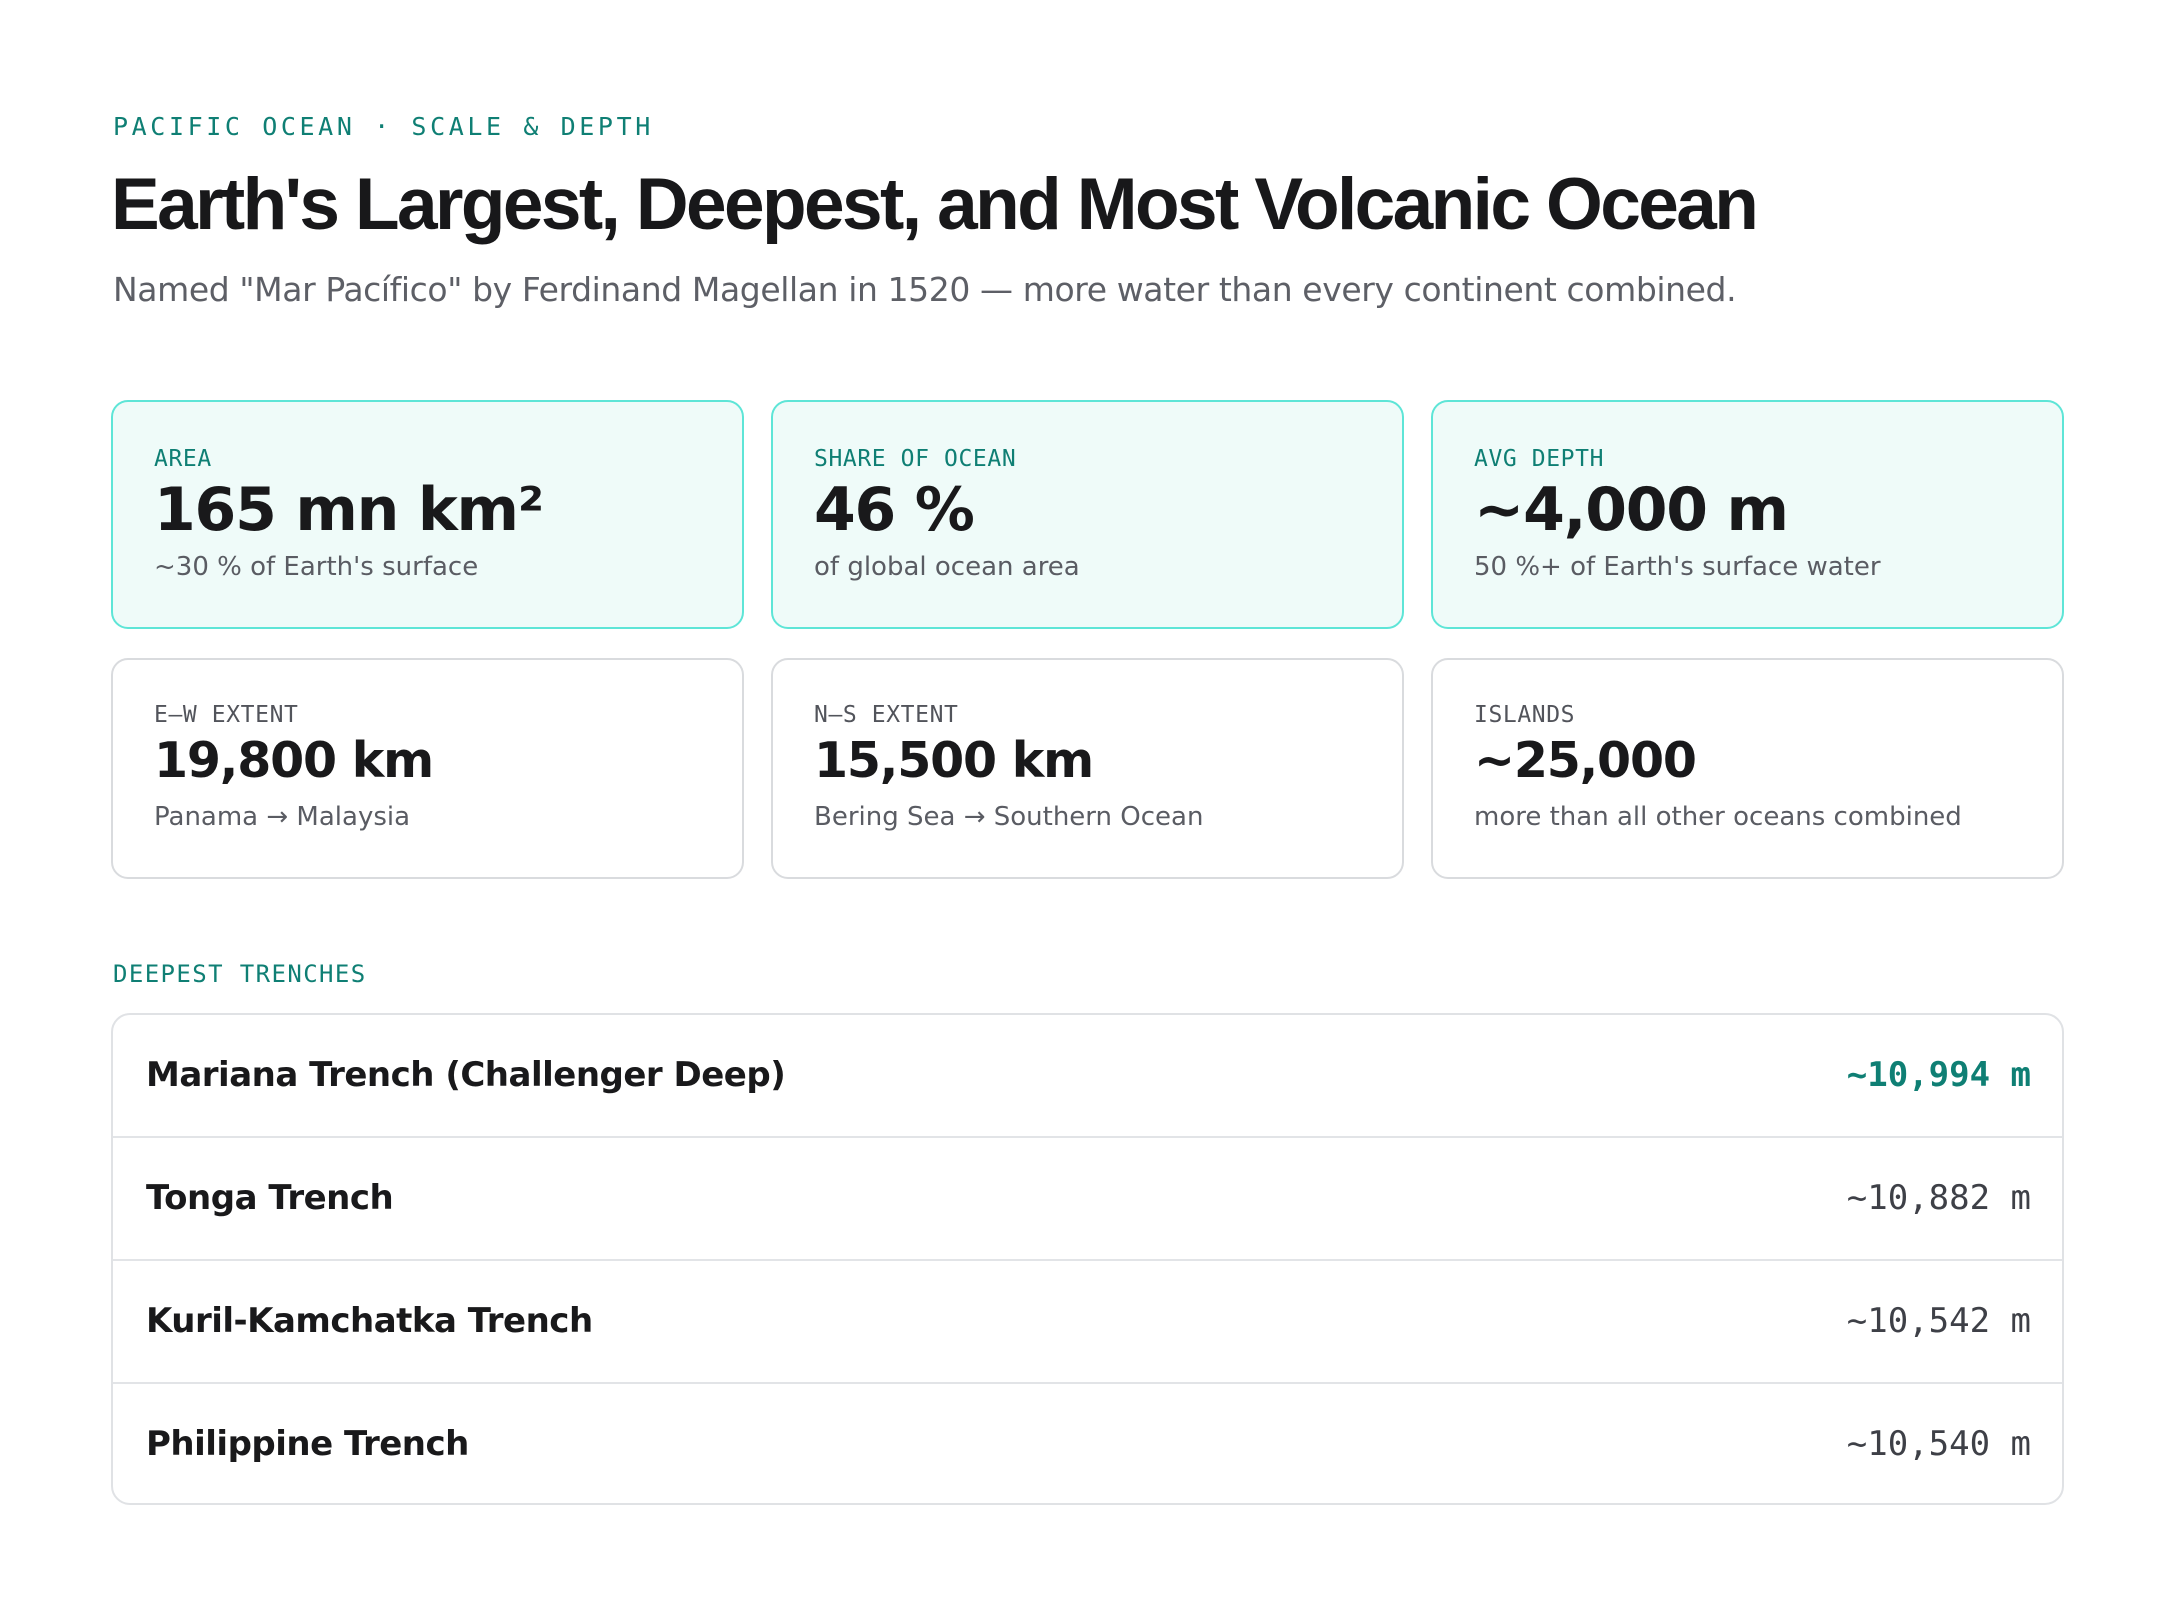  What do you see at coordinates (894, 510) in the screenshot?
I see `stat-value: 46 %` at bounding box center [894, 510].